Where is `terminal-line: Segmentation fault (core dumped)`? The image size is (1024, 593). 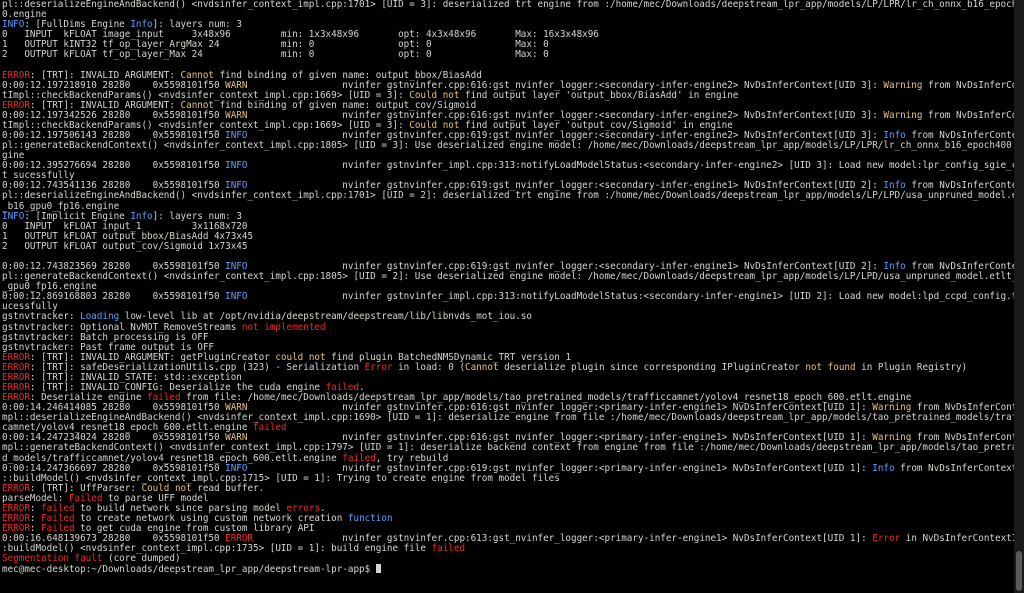 terminal-line: Segmentation fault (core dumped) is located at coordinates (508, 559).